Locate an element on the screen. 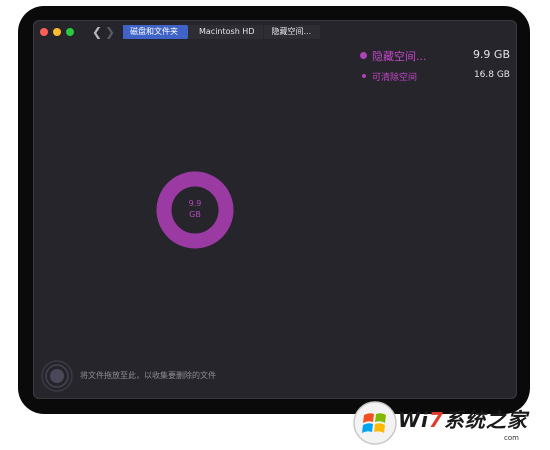  windows-logo-icon is located at coordinates (375, 423).